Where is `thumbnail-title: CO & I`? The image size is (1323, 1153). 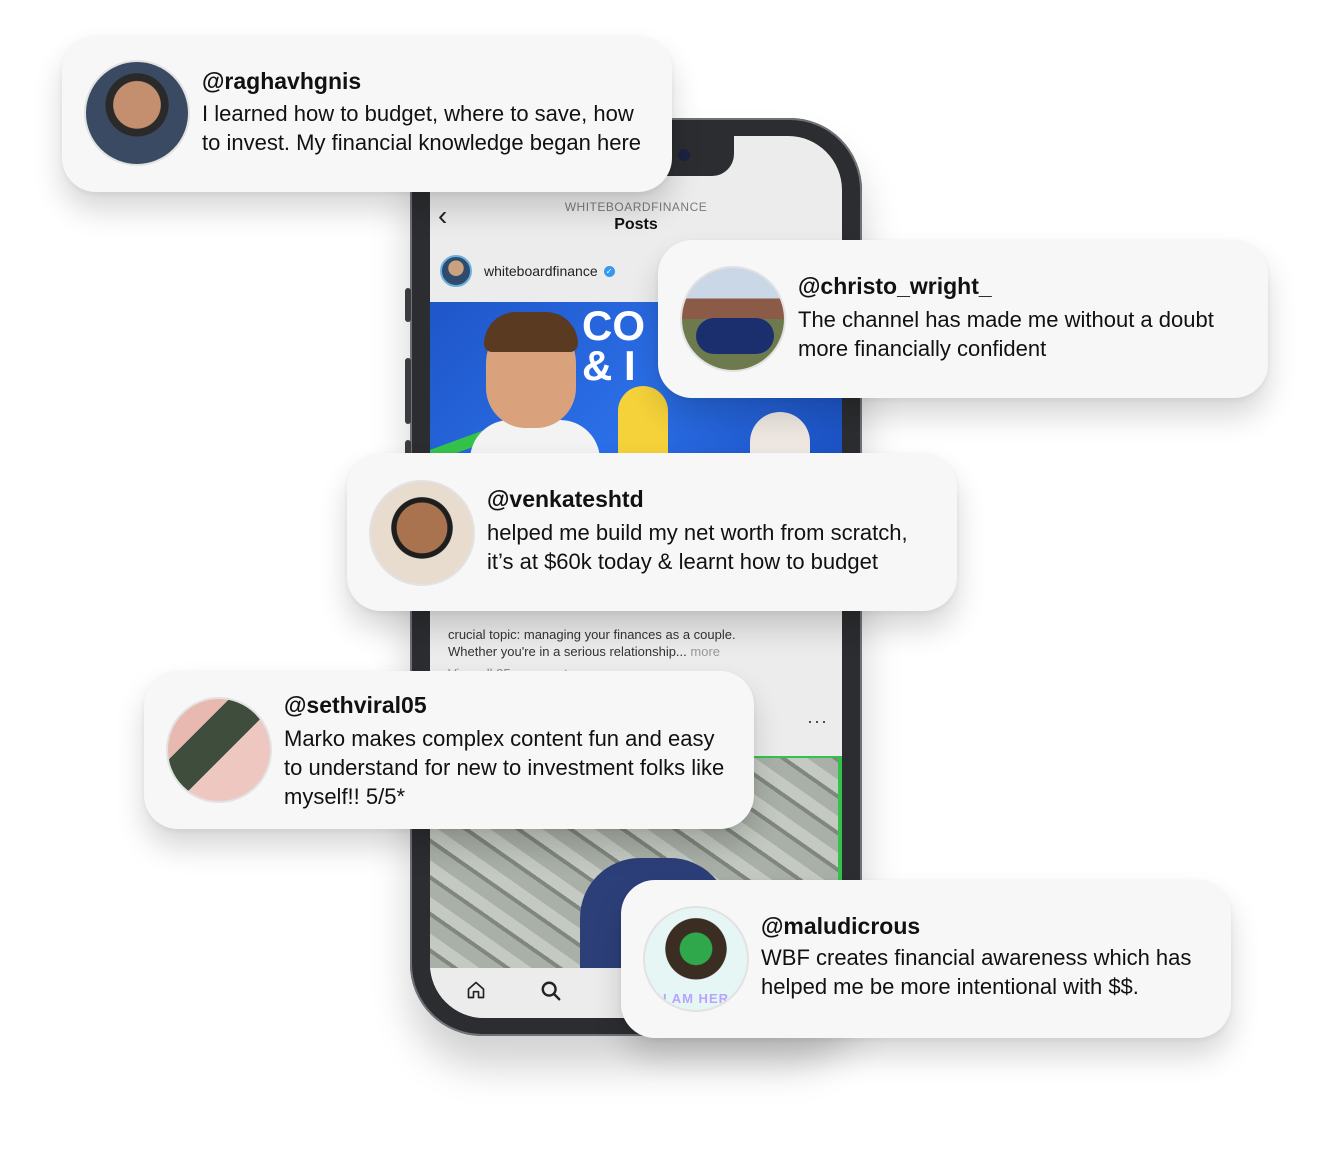
thumbnail-title: CO & I is located at coordinates (613, 345).